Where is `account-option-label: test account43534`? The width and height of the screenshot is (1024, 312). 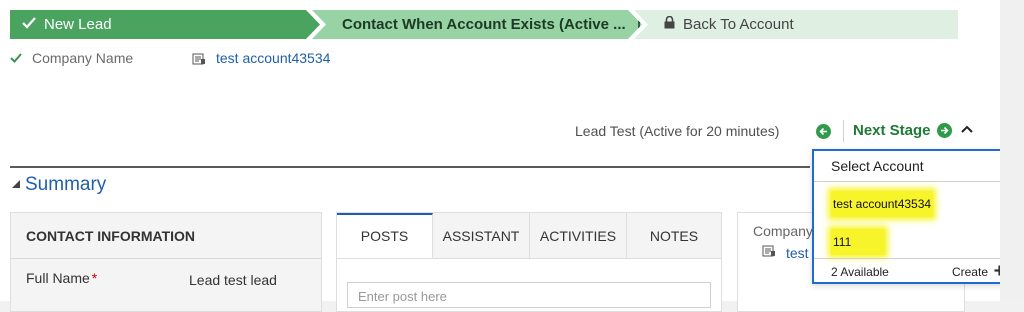
account-option-label: test account43534 is located at coordinates (882, 204).